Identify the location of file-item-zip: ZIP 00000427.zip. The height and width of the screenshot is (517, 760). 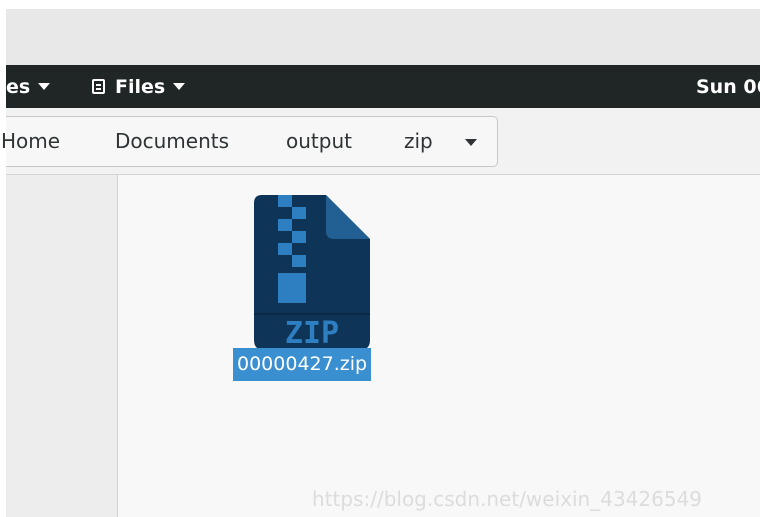
(312, 288).